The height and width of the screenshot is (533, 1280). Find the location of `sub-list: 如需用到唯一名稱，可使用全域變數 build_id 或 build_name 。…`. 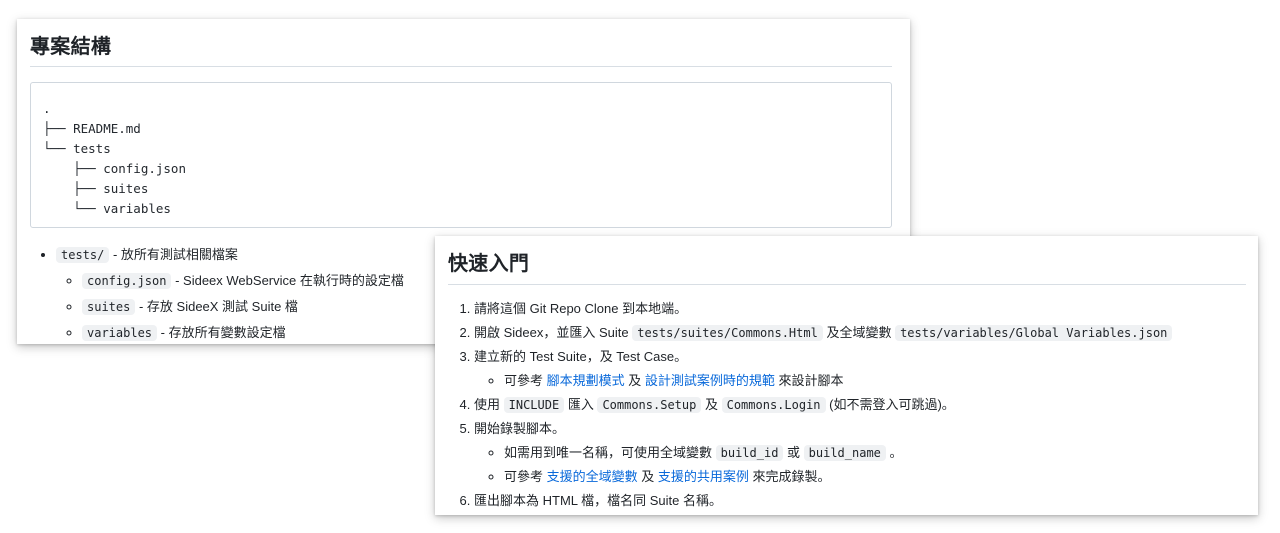

sub-list: 如需用到唯一名稱，可使用全域變數 build_id 或 build_name 。… is located at coordinates (860, 465).